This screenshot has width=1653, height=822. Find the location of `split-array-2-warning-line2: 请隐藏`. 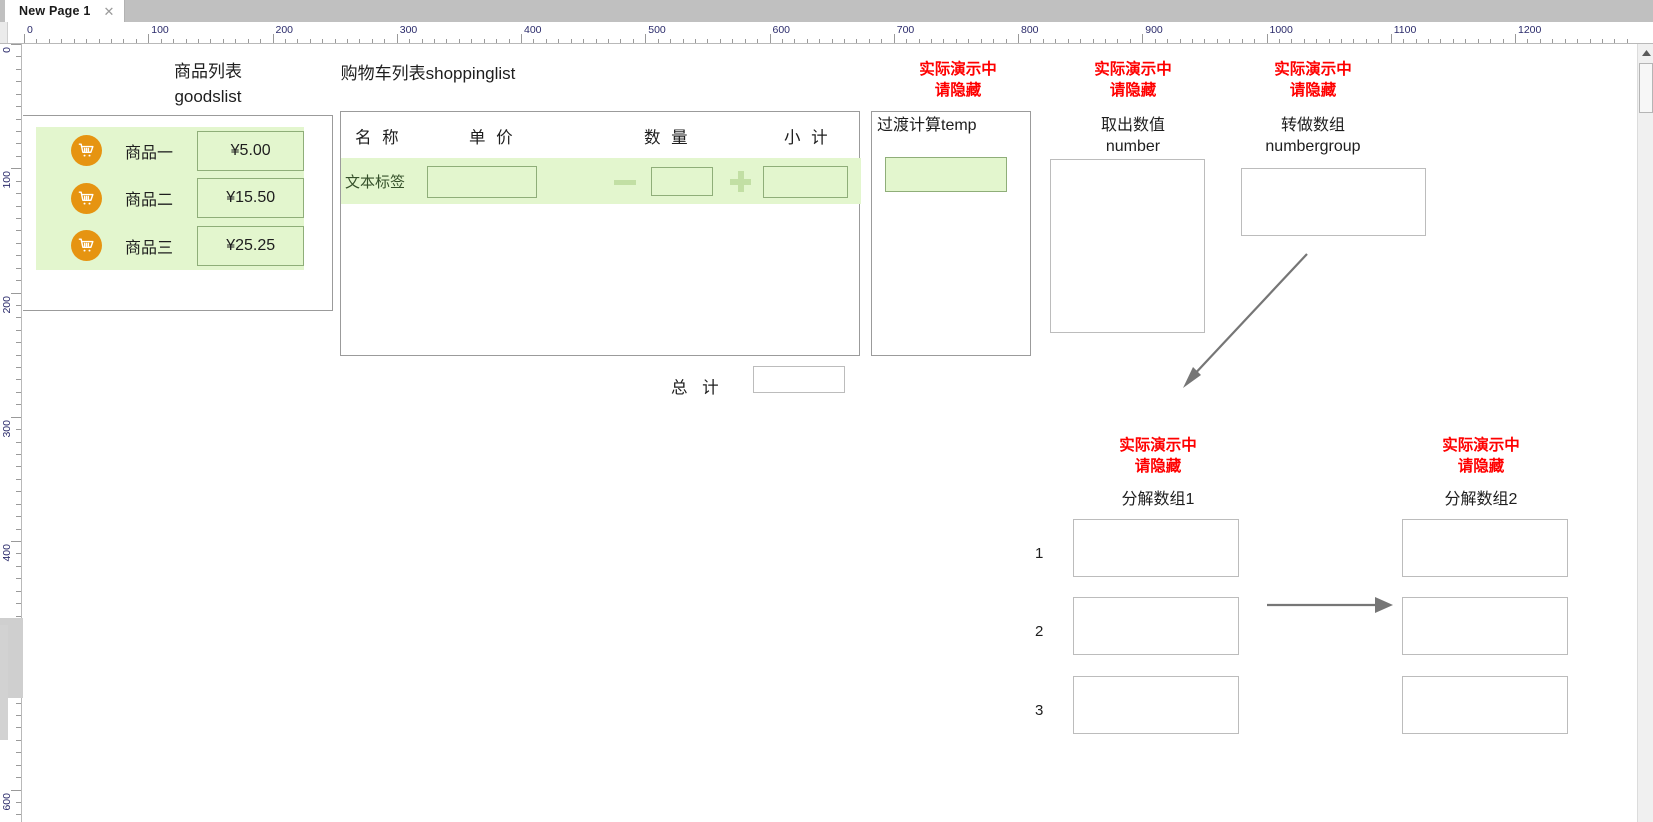

split-array-2-warning-line2: 请隐藏 is located at coordinates (1481, 466).